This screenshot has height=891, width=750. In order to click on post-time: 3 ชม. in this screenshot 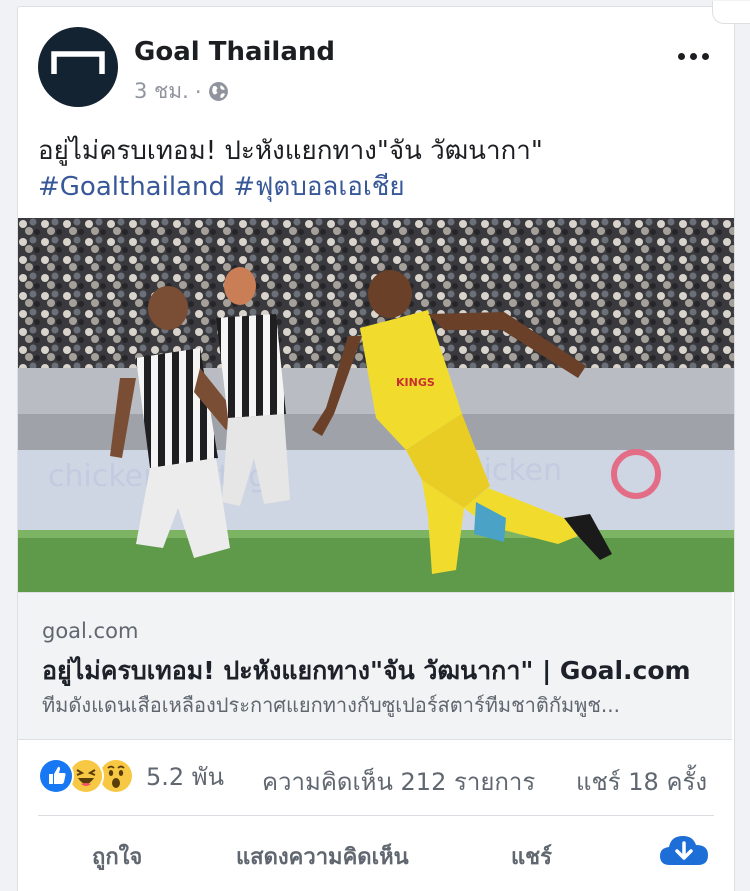, I will do `click(161, 91)`.